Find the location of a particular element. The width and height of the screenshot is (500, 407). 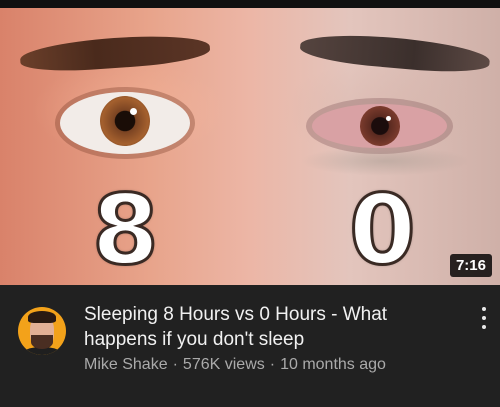

brown-iris is located at coordinates (125, 121).